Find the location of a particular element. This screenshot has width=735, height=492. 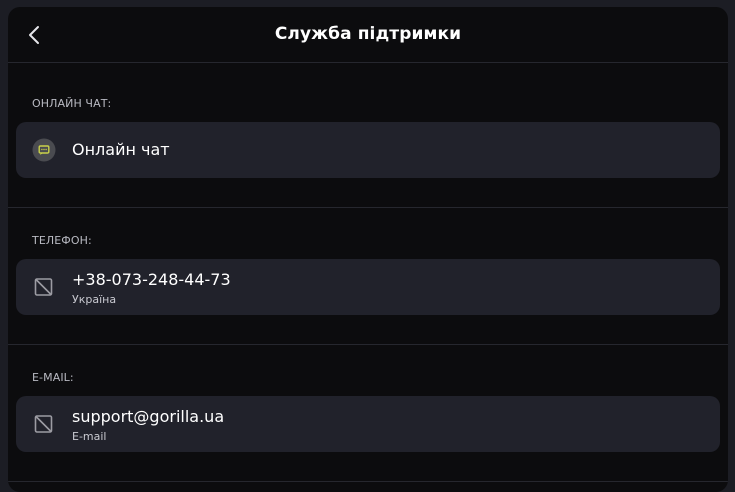

modal-header: Служба підтримки is located at coordinates (368, 35).